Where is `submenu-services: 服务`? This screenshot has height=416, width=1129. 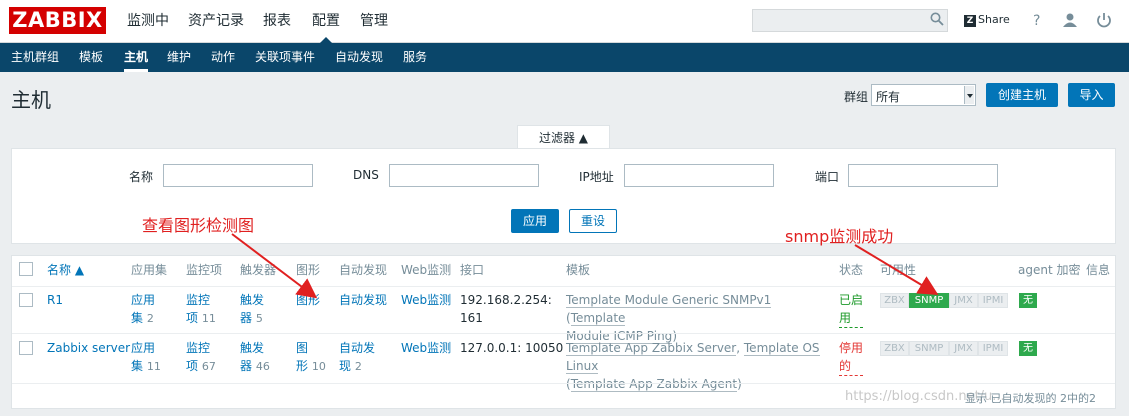 submenu-services: 服务 is located at coordinates (415, 57).